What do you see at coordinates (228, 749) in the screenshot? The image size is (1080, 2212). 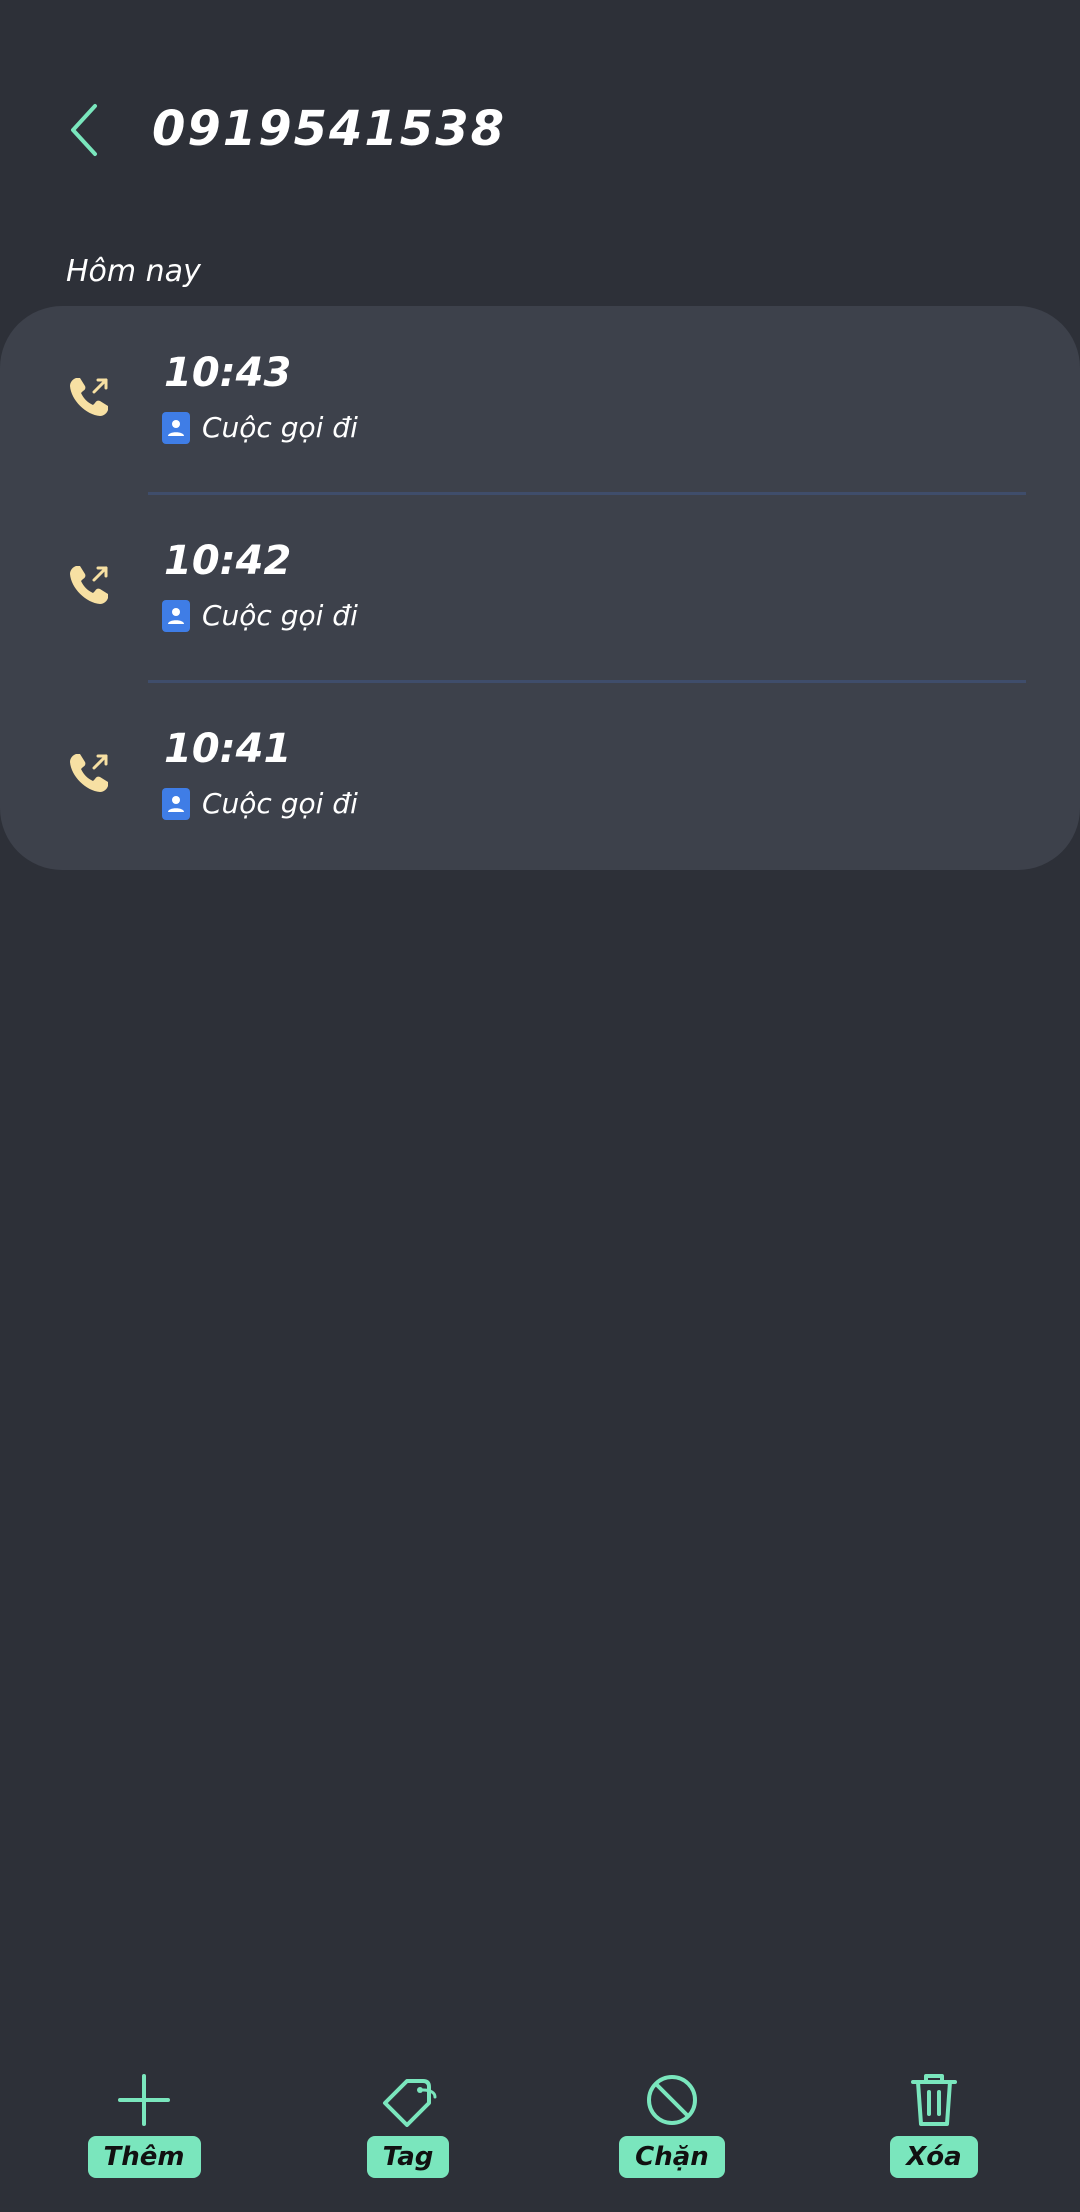 I see `call-time: 10:41` at bounding box center [228, 749].